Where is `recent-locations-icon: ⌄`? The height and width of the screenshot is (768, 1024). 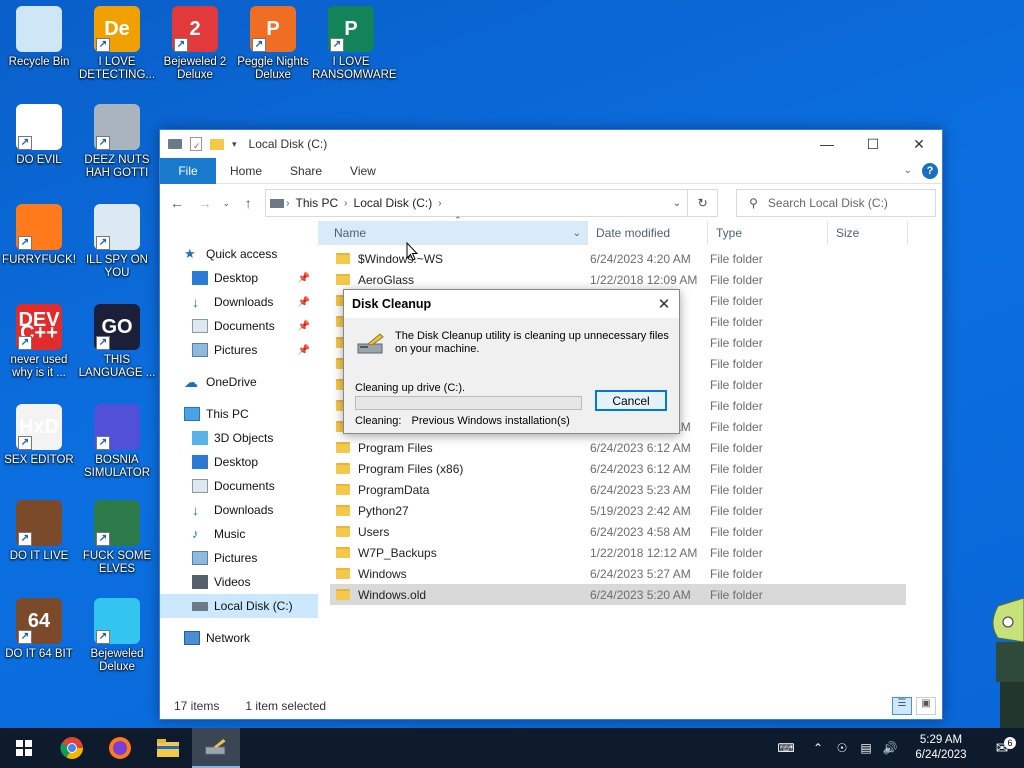
recent-locations-icon: ⌄ is located at coordinates (227, 203).